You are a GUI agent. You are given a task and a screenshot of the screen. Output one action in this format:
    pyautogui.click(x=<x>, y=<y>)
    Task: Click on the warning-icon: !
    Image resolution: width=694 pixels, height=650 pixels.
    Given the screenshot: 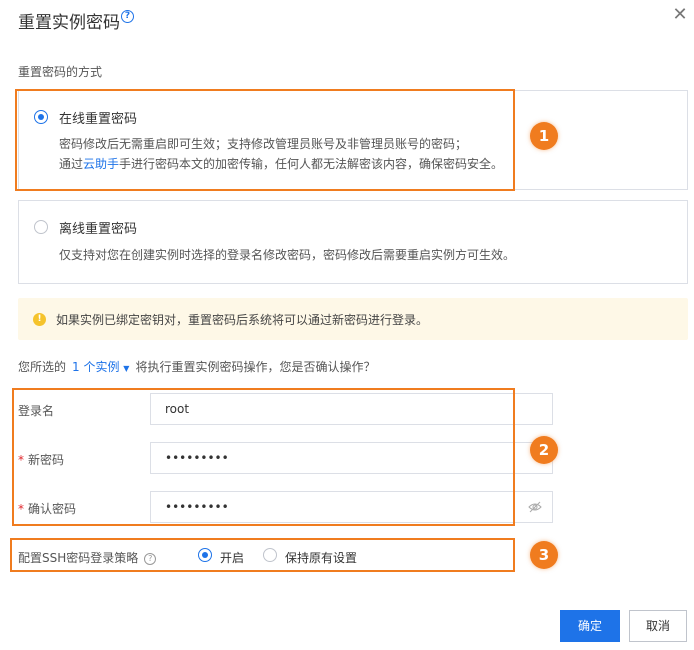 What is the action you would take?
    pyautogui.click(x=39, y=319)
    